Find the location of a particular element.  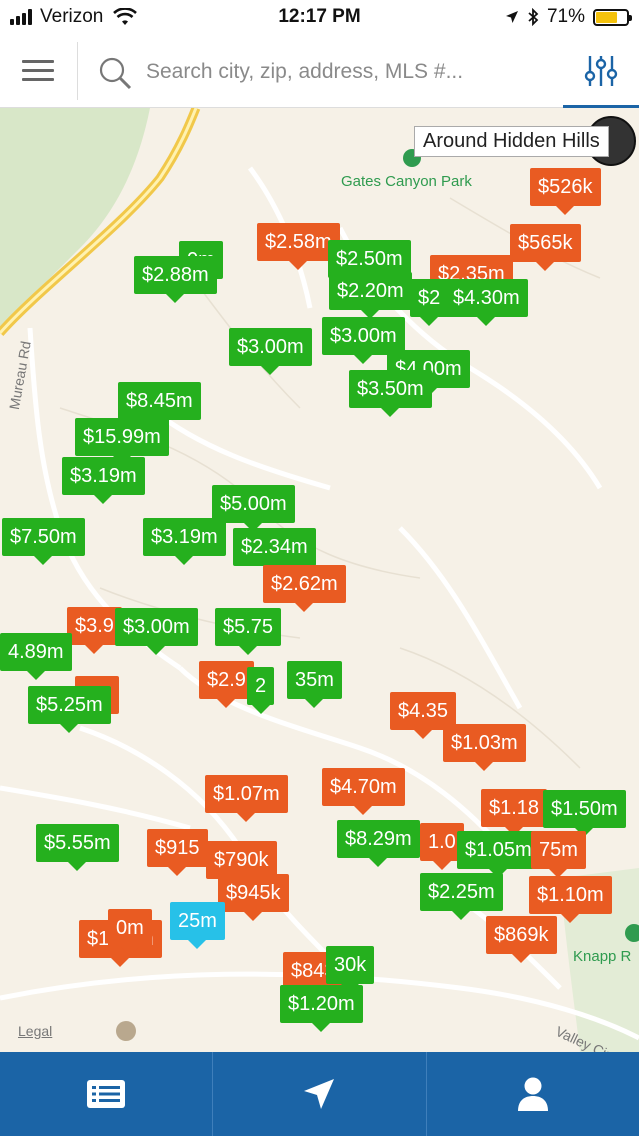

menu-button is located at coordinates (38, 72).